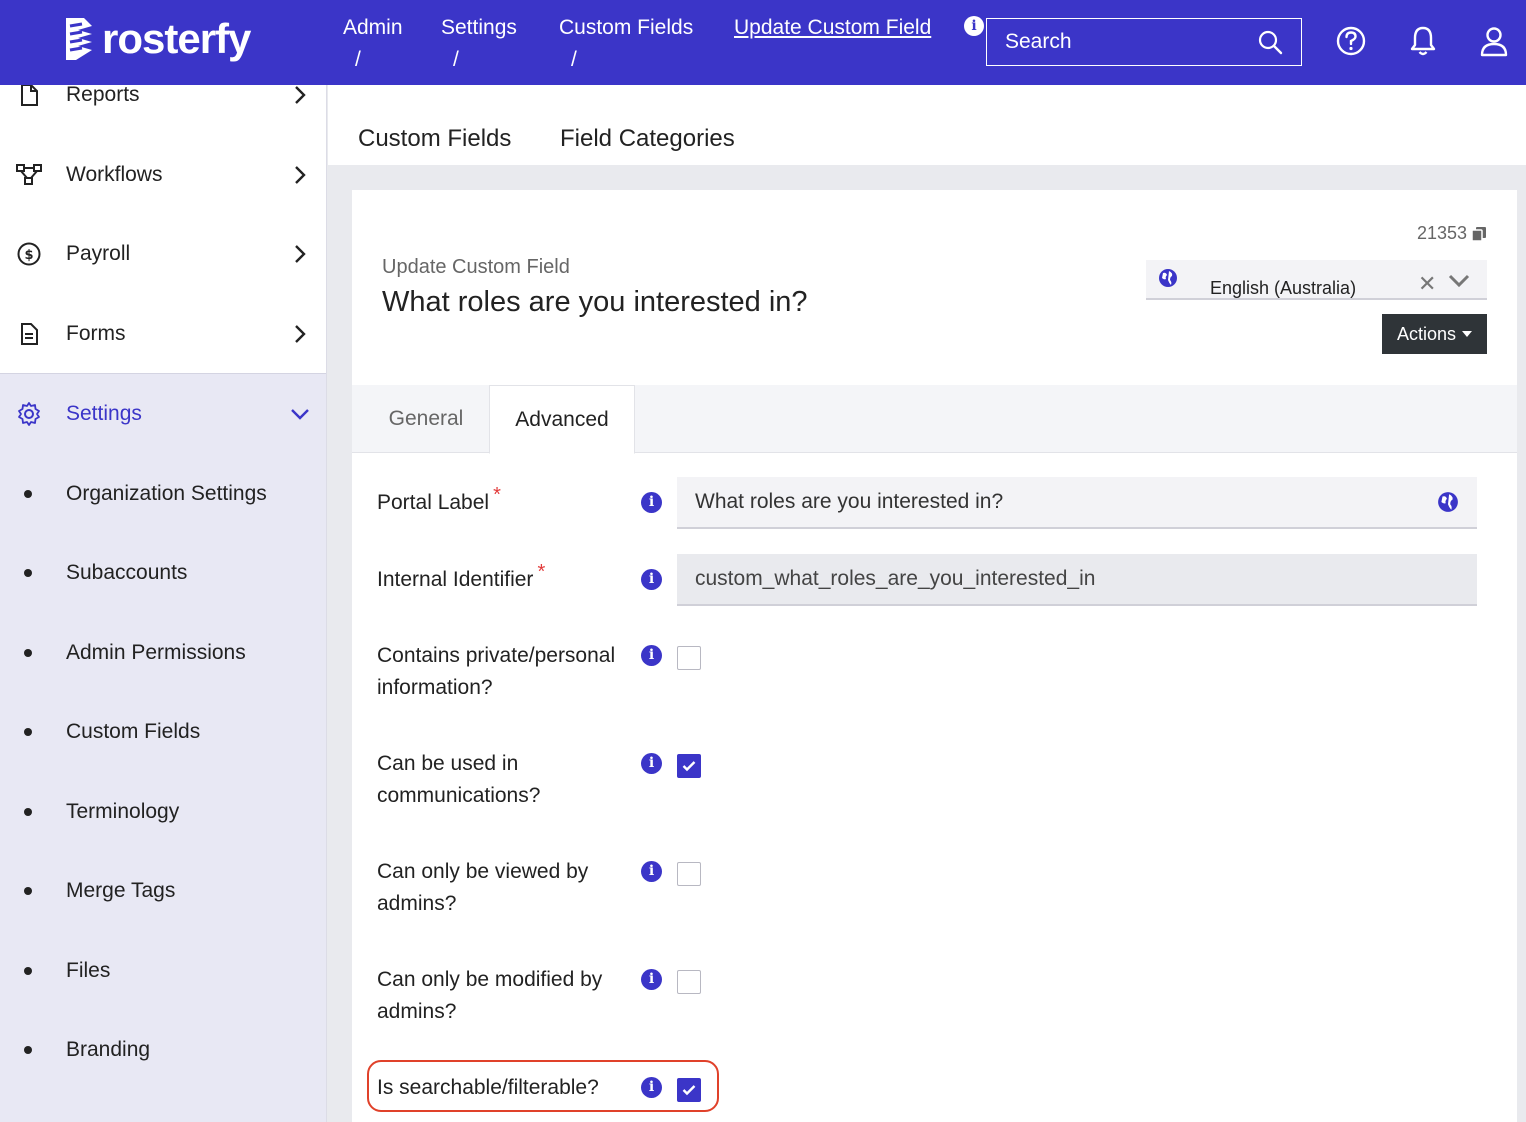 The image size is (1526, 1122). What do you see at coordinates (121, 890) in the screenshot?
I see `sidebar-subitem-label: Merge Tags` at bounding box center [121, 890].